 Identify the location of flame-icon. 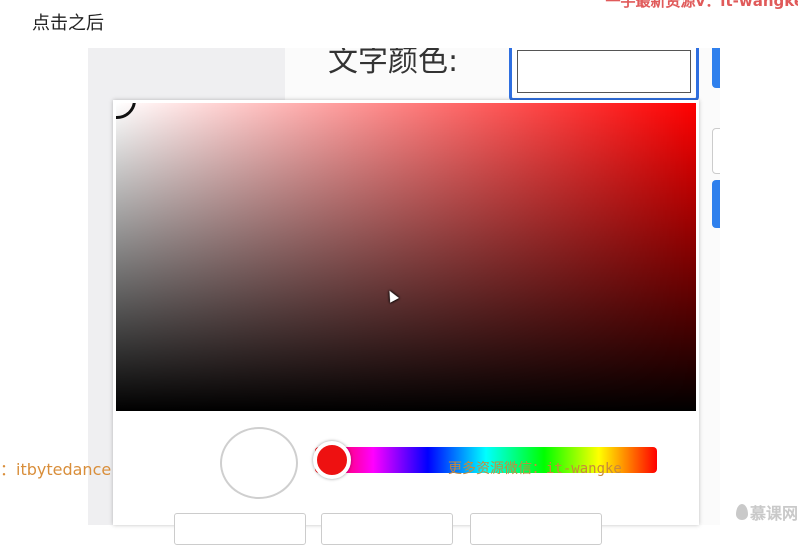
(741, 512).